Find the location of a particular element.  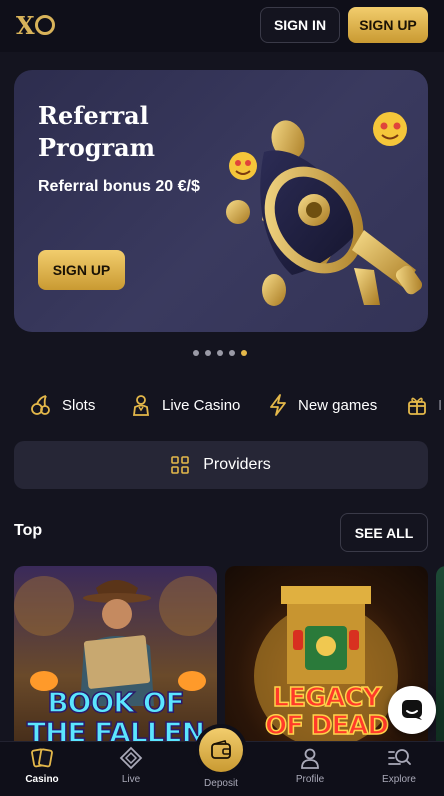

game-title: BOOK OF THE FALLEN is located at coordinates (115, 717).